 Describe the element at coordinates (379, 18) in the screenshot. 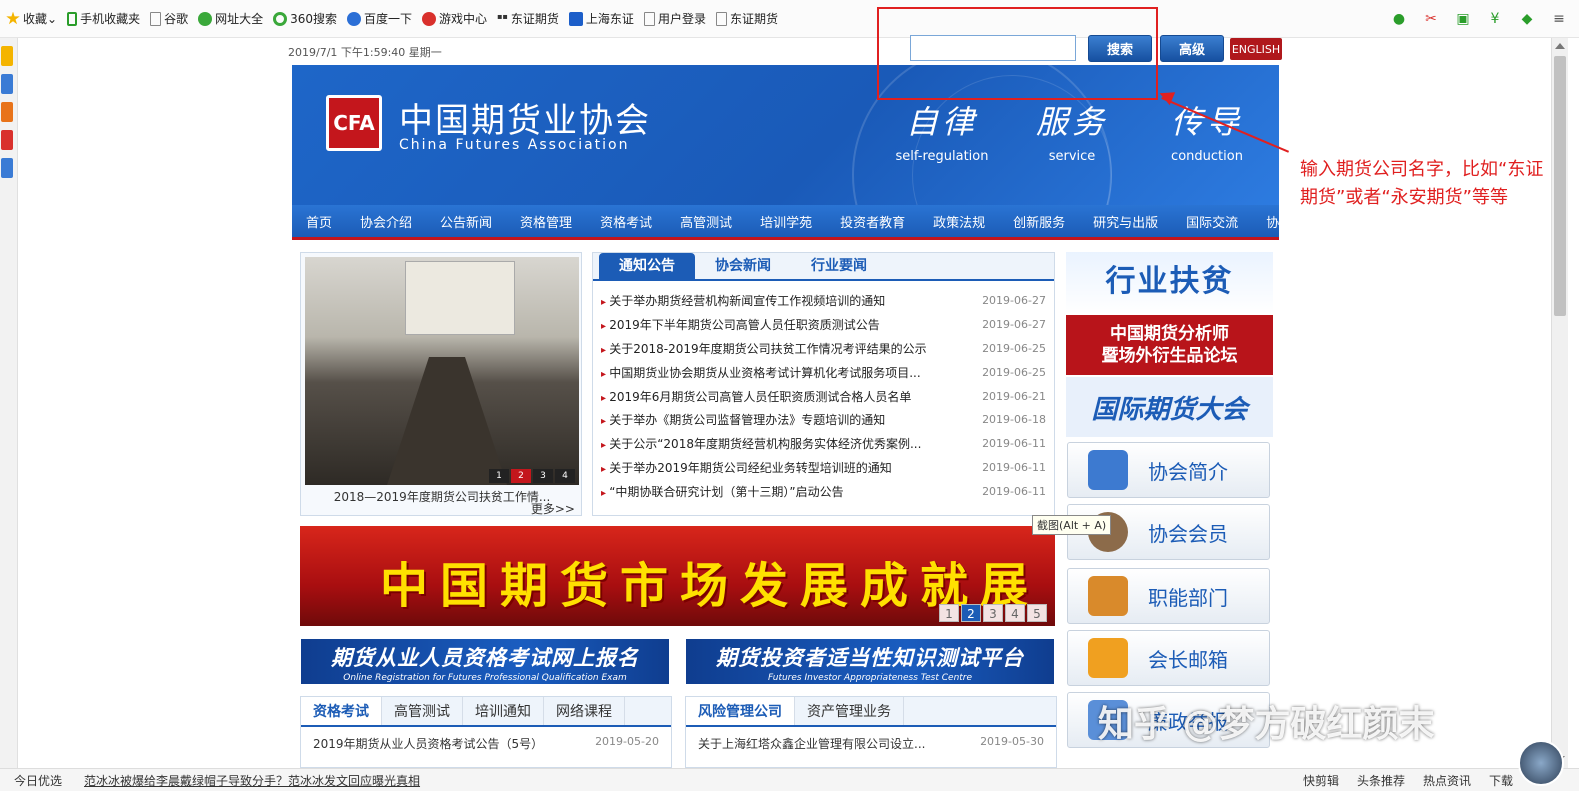

I see `fav-item-baidu: 百度一下` at that location.